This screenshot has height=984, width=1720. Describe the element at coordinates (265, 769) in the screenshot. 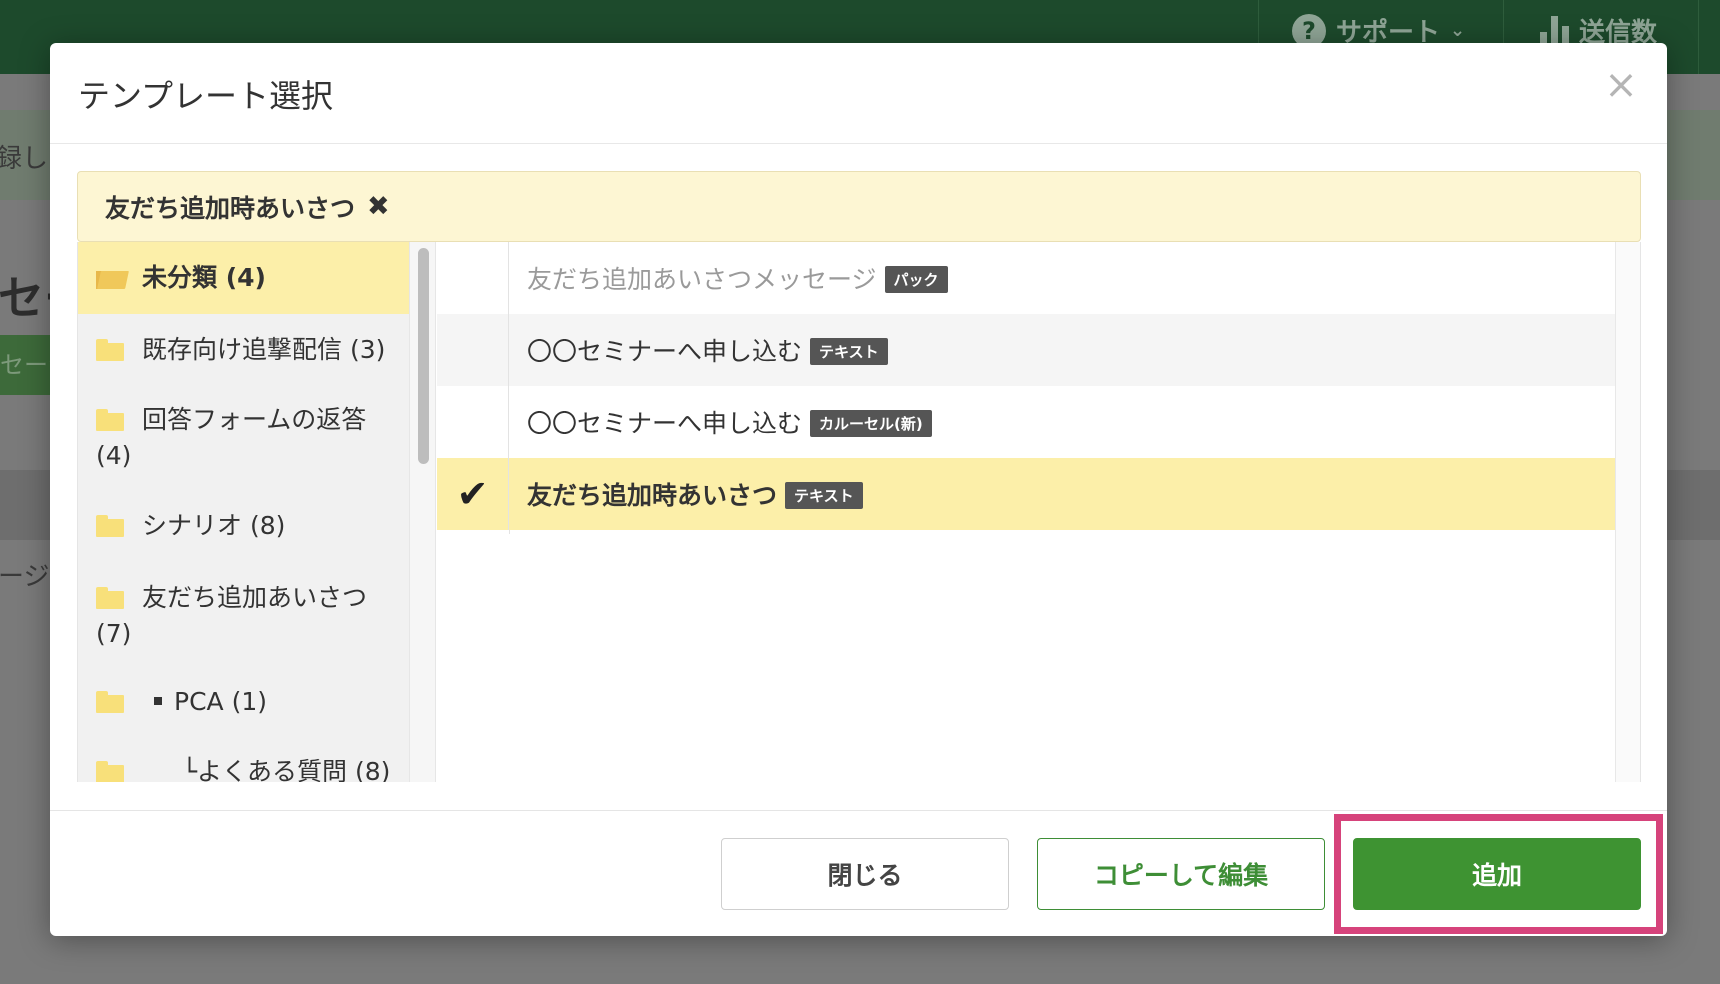

I see `folder-name: └よくある質問` at that location.